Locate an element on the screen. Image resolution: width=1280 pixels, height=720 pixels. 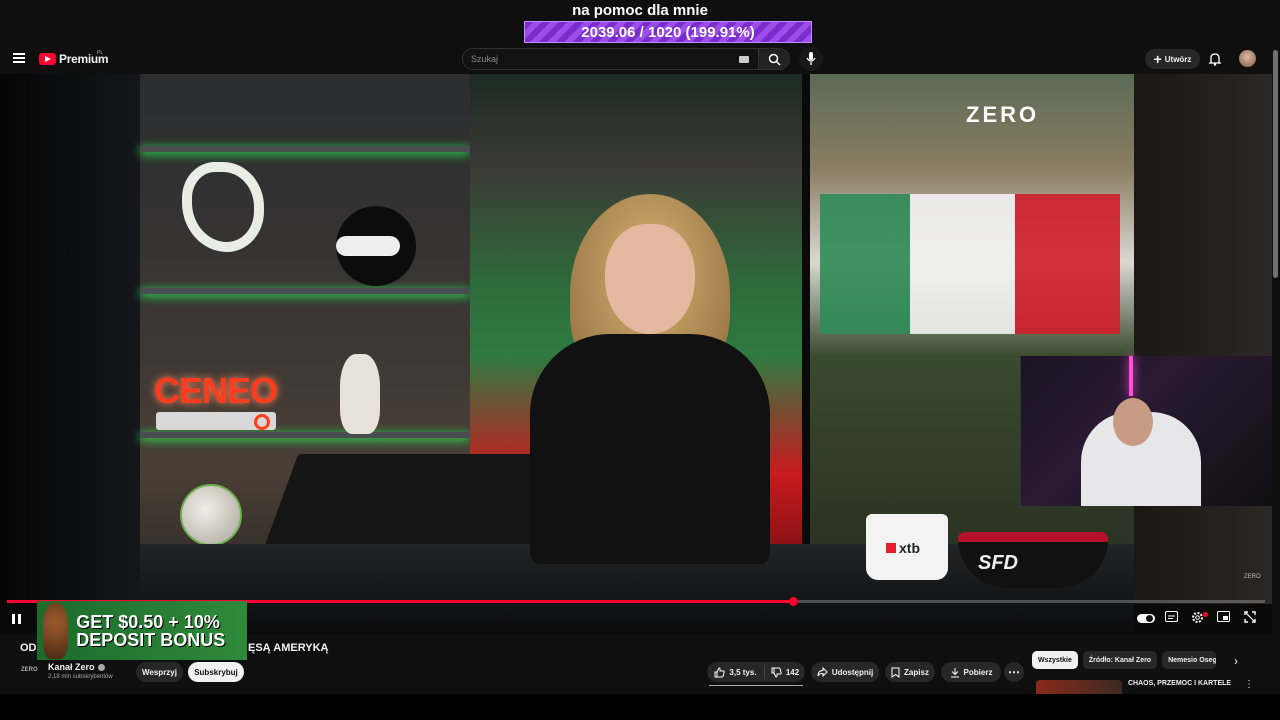
search-button is located at coordinates (774, 59).